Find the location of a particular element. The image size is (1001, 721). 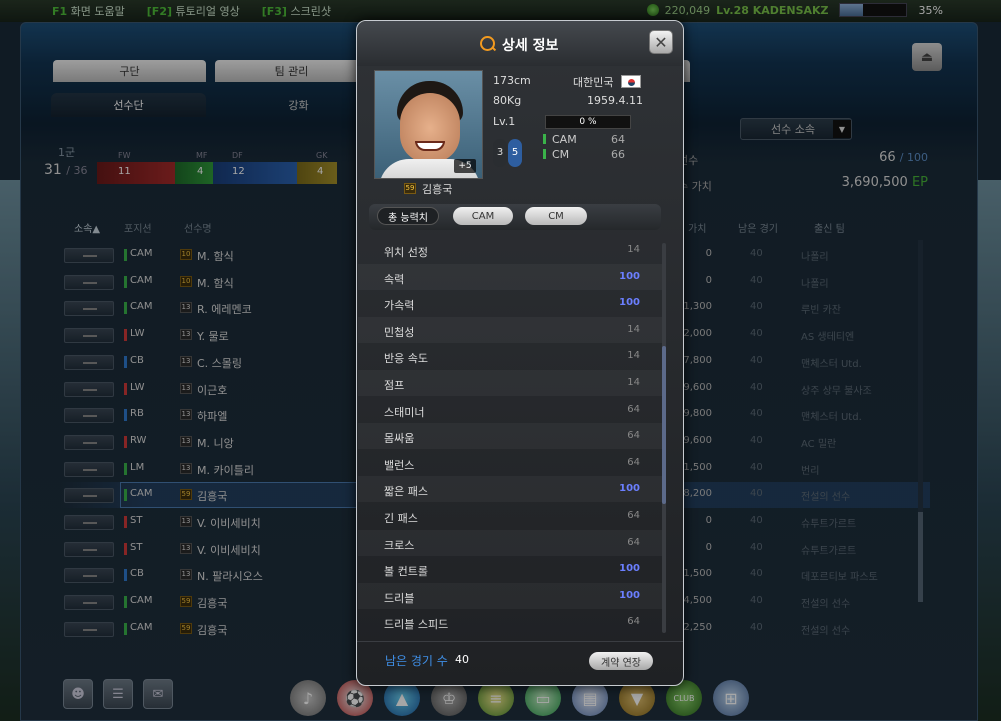

attribute-name: 위치 선정 is located at coordinates (406, 252).